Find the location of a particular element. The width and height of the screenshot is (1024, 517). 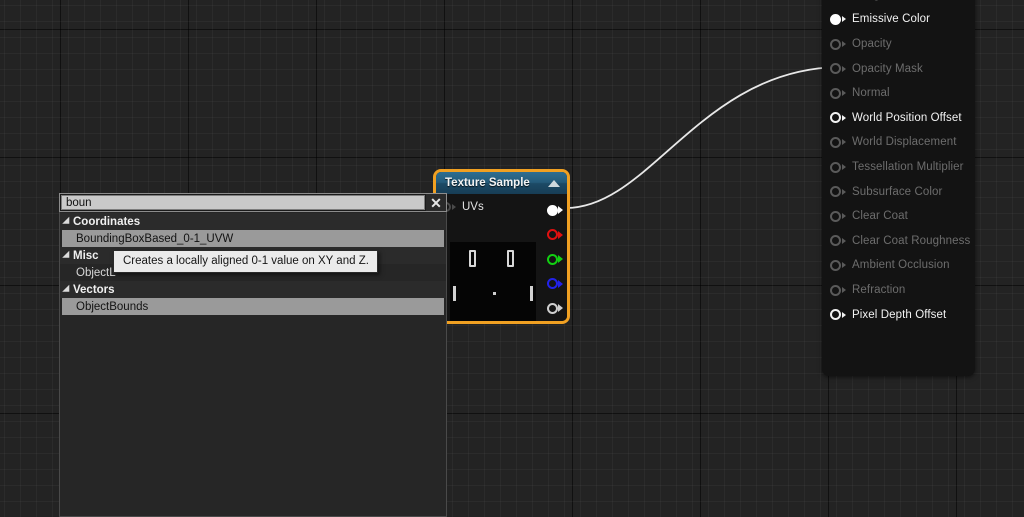

palette-item-label: ObjectBounds is located at coordinates (112, 306).